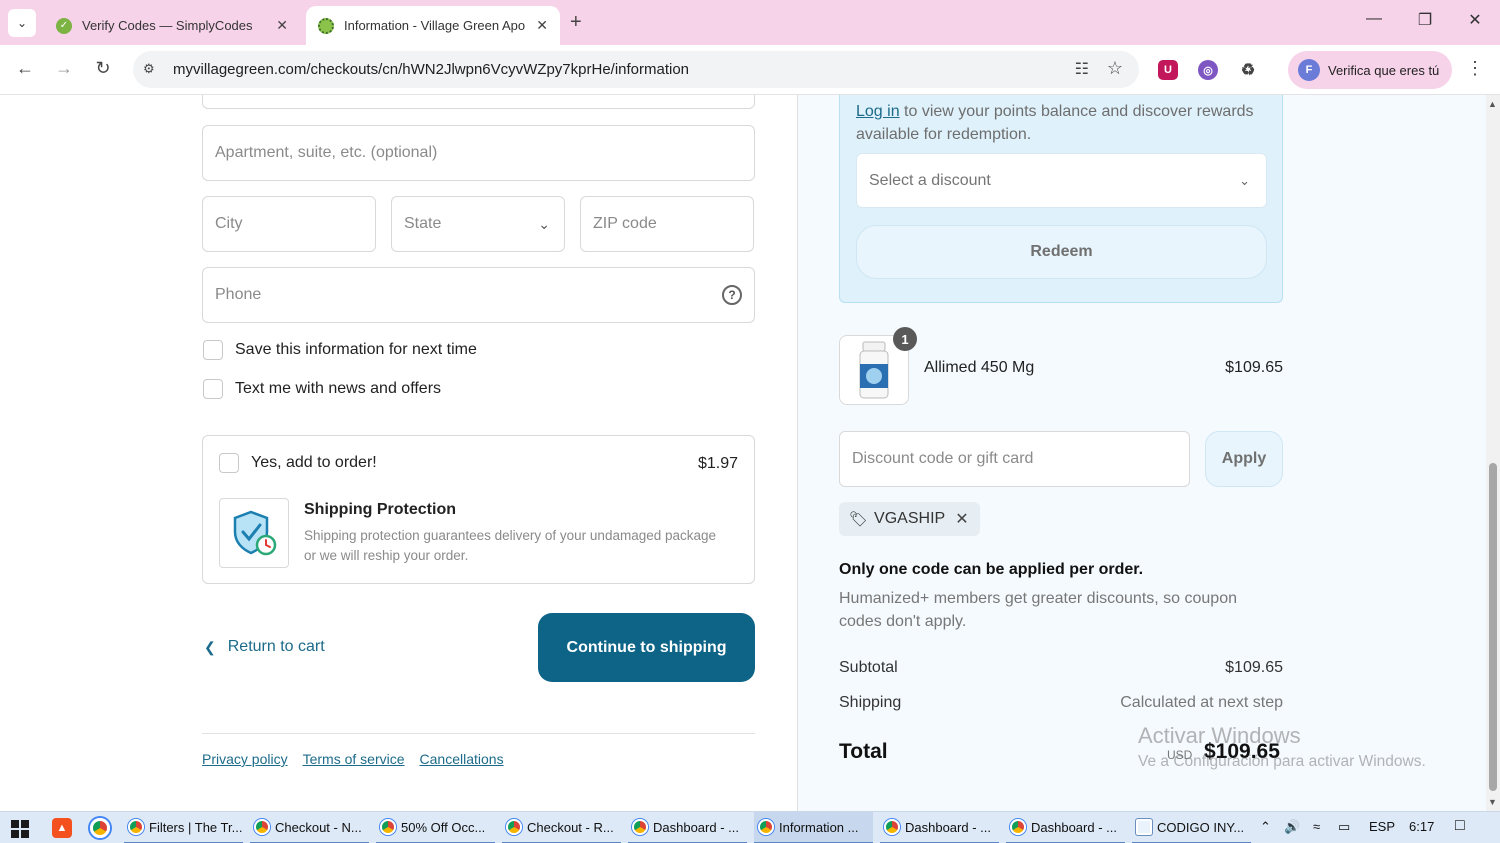 This screenshot has height=843, width=1500. Describe the element at coordinates (20, 829) in the screenshot. I see `windows-start-icon` at that location.